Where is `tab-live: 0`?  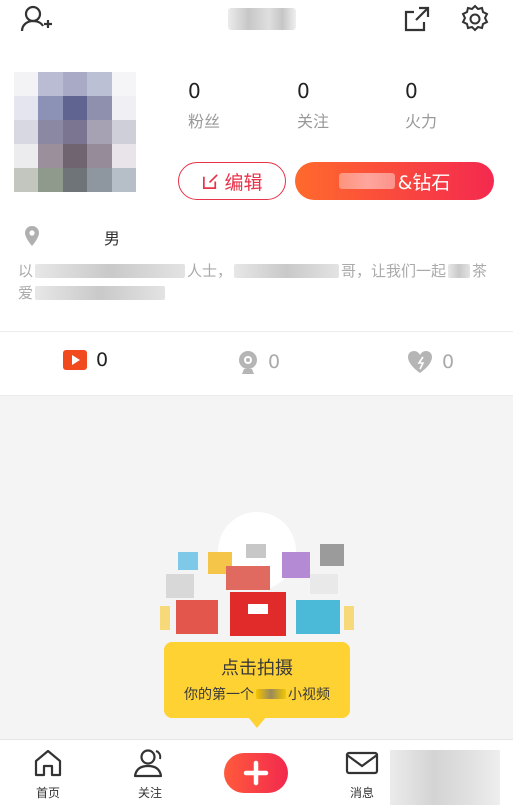
tab-live: 0 is located at coordinates (258, 362).